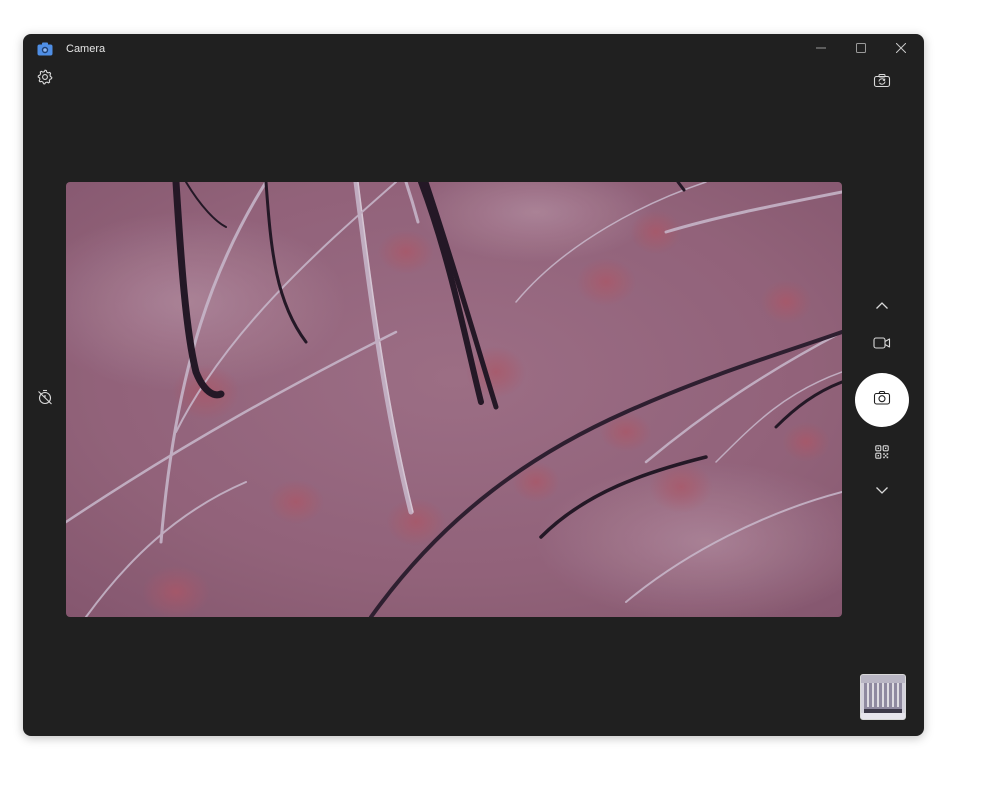 This screenshot has height=800, width=1000. I want to click on mode-down-button, so click(882, 491).